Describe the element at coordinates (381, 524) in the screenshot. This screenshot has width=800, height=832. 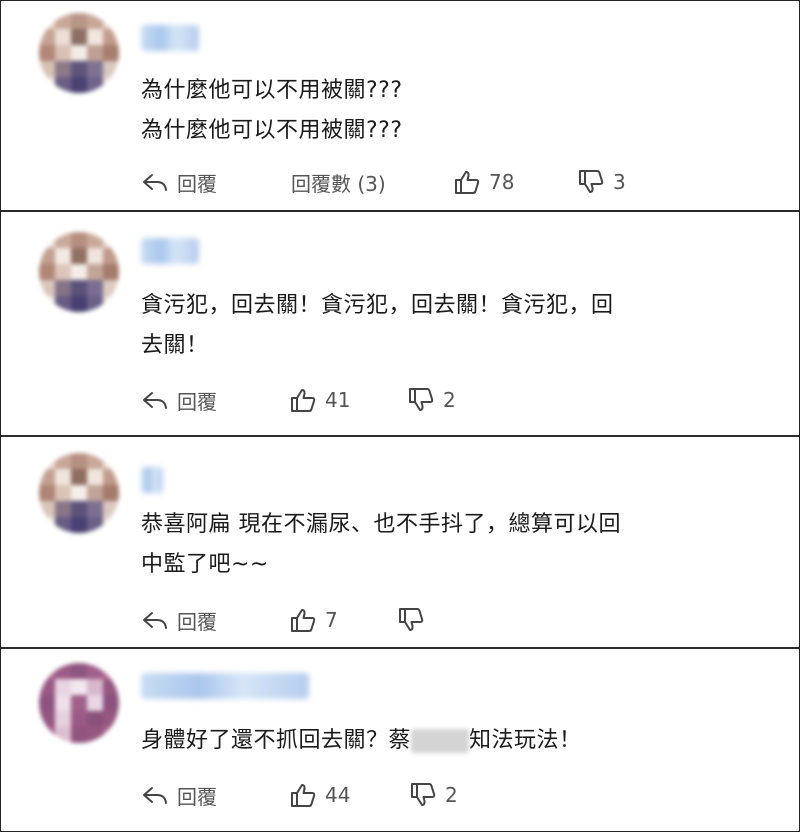
I see `comment-line: 恭喜阿扁 現在不漏尿、也不手抖了，總算可以回` at that location.